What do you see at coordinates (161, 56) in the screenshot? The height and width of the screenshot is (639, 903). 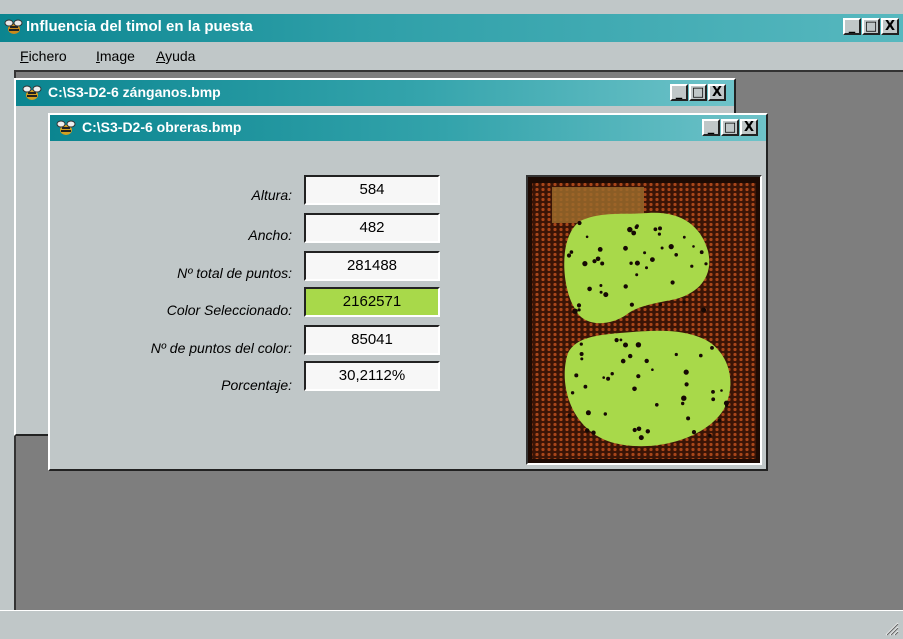 I see `menu-ayuda-accel: A` at bounding box center [161, 56].